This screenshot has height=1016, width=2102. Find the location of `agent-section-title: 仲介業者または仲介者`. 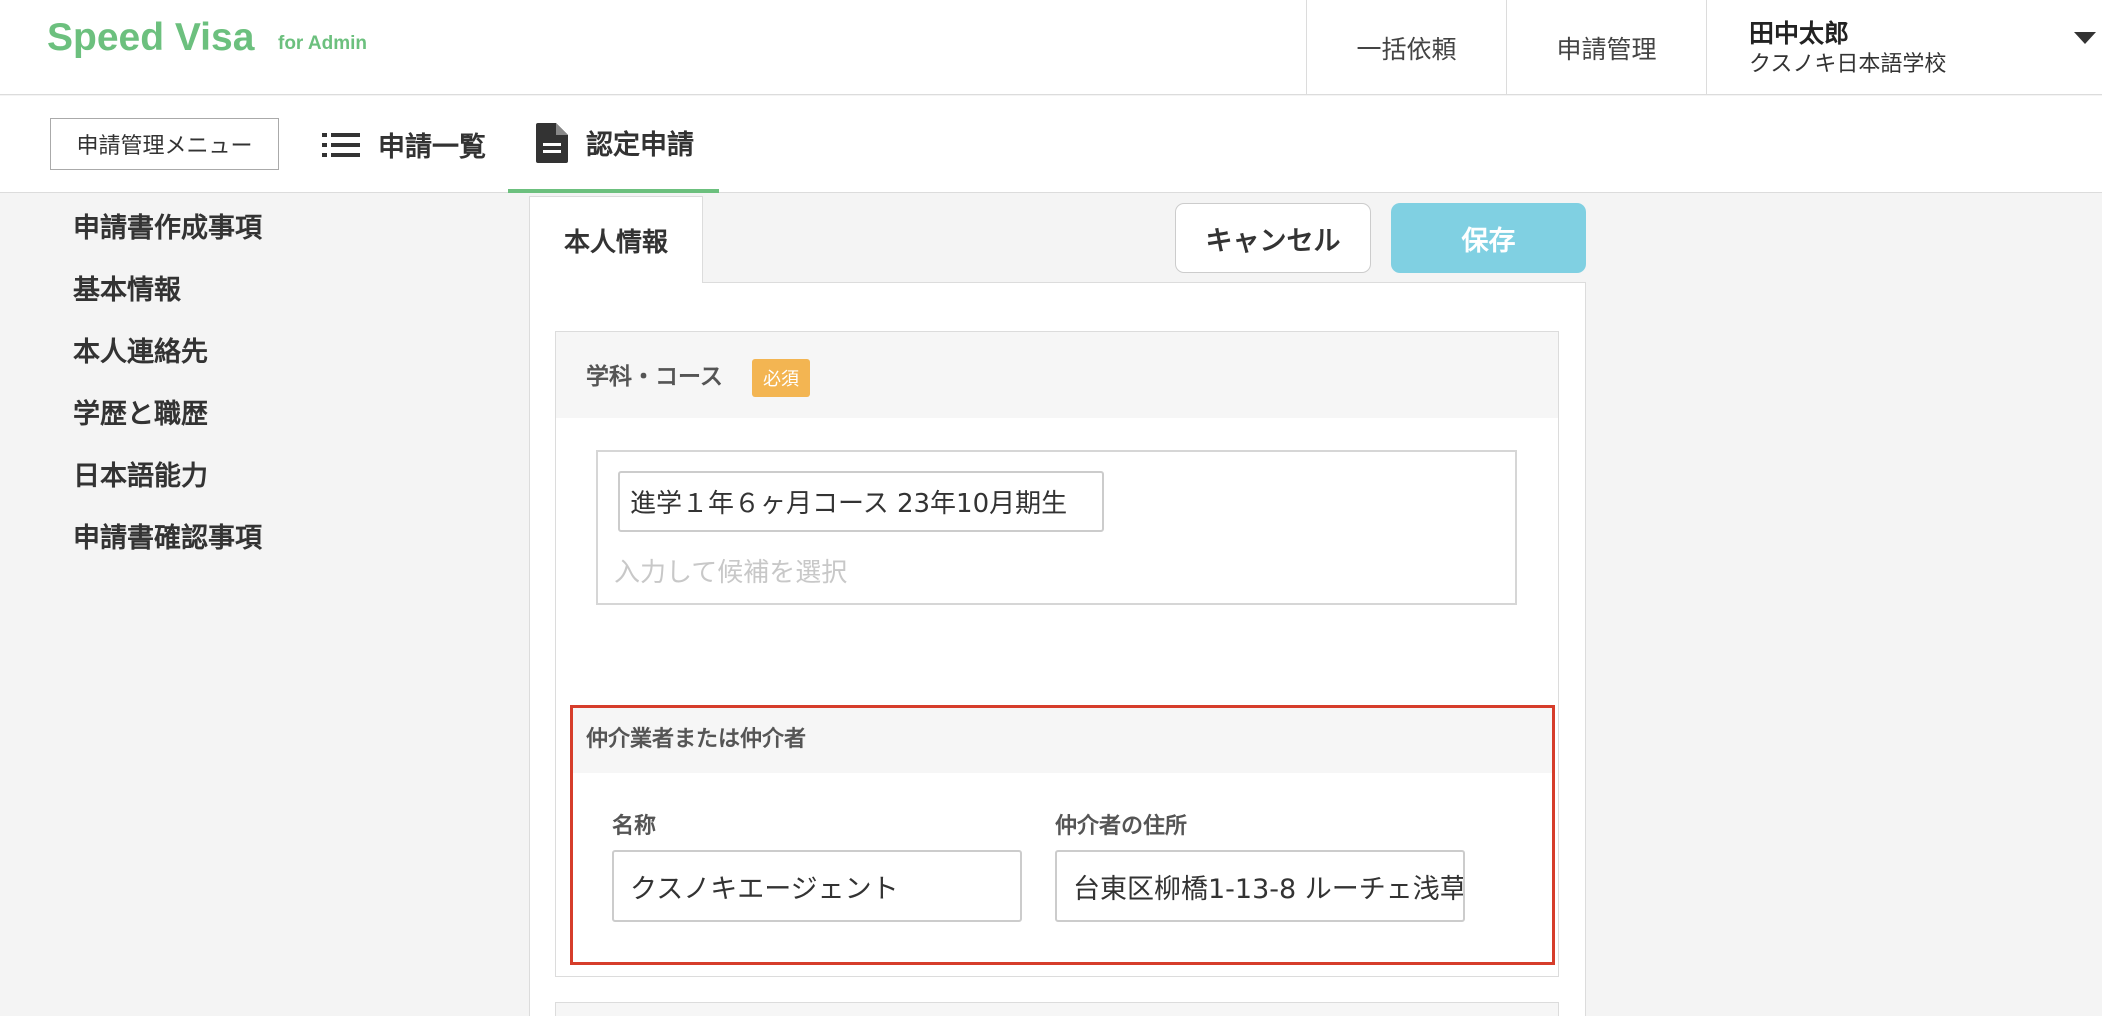

agent-section-title: 仲介業者または仲介者 is located at coordinates (696, 739).